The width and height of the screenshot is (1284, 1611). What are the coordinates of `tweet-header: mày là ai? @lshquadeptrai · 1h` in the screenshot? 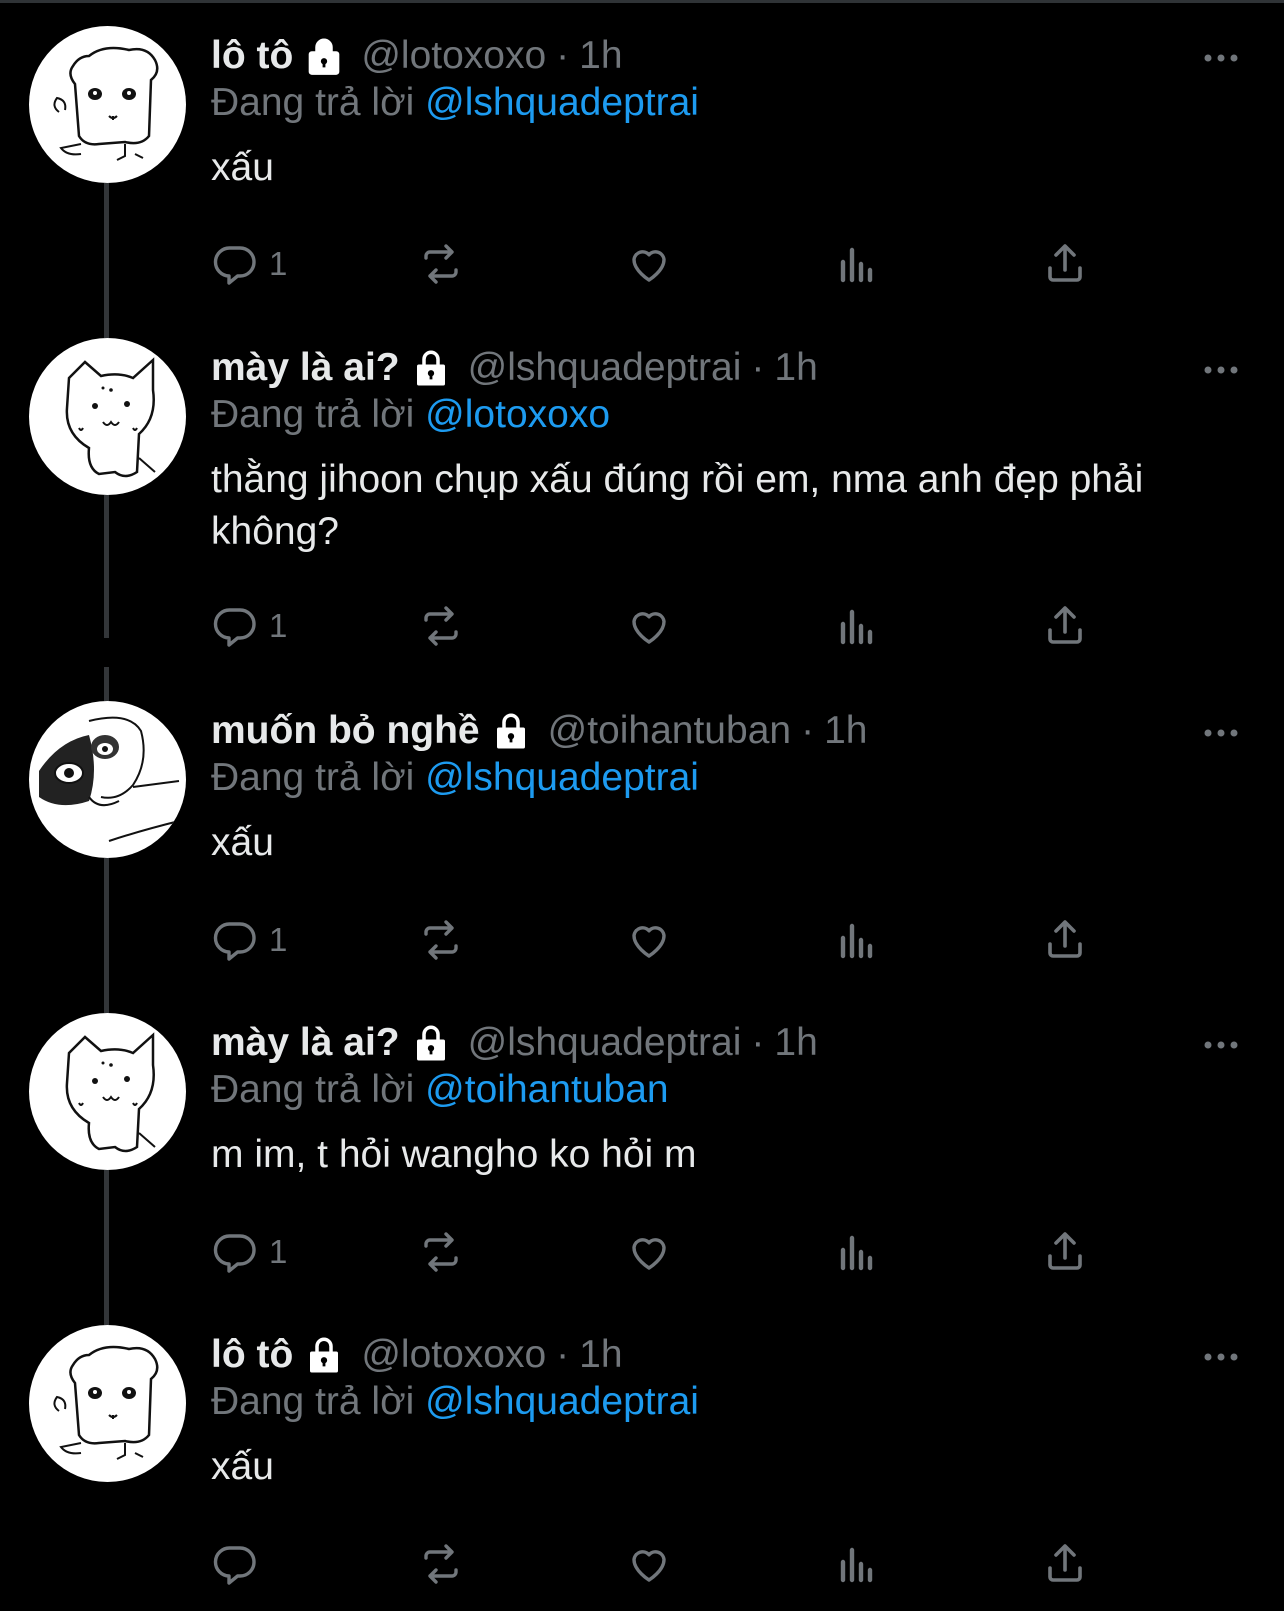 It's located at (514, 1043).